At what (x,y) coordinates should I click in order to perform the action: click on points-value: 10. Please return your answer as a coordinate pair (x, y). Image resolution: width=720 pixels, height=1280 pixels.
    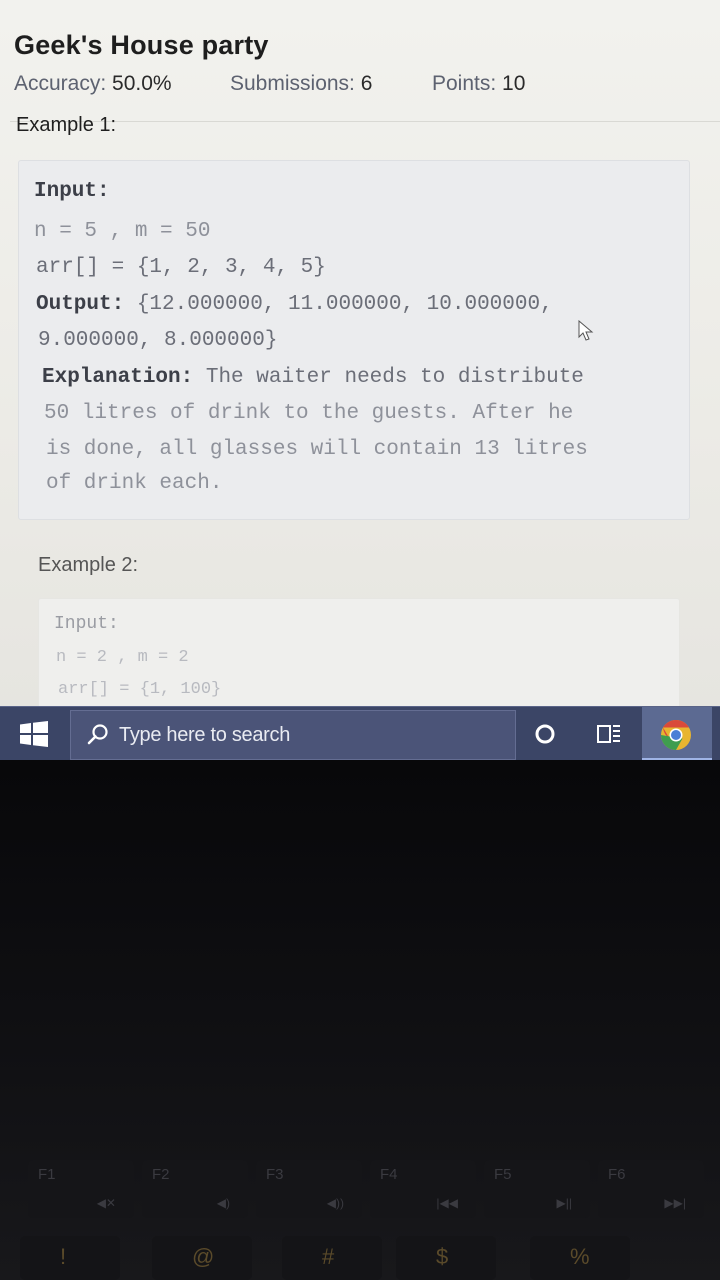
    Looking at the image, I should click on (514, 83).